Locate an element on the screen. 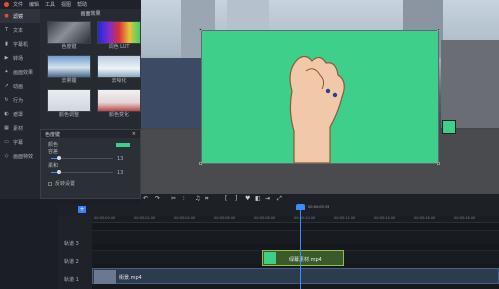 This screenshot has width=499, height=289. track-headers: 轨道 3 轨道 2 轨道 1 is located at coordinates (75, 252).